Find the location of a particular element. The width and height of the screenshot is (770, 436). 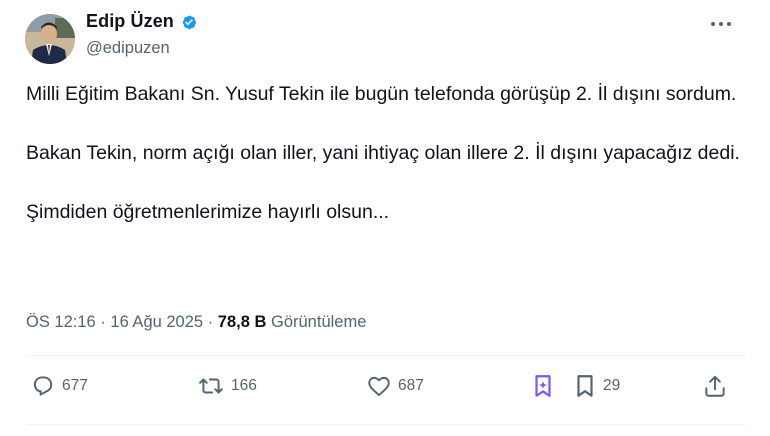

verified-badge-icon is located at coordinates (189, 22).